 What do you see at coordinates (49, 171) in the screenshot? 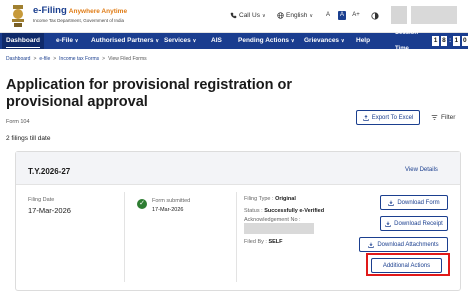
I see `tax-year: T.Y.2026-27` at bounding box center [49, 171].